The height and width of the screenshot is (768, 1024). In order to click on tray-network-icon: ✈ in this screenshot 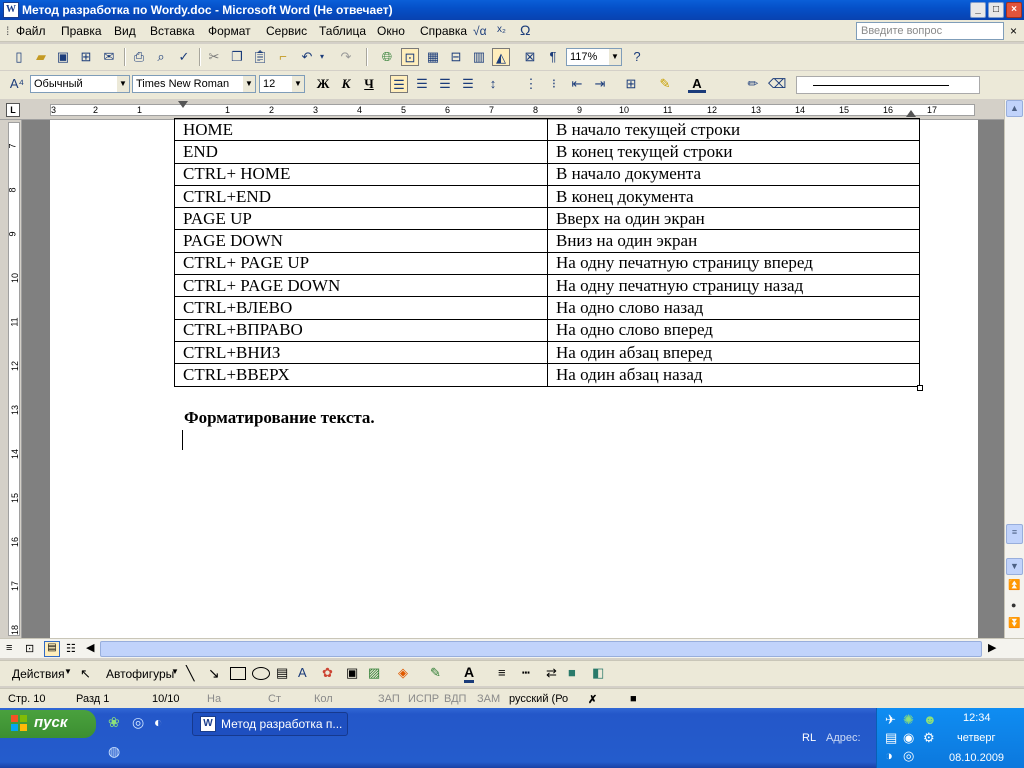, I will do `click(890, 720)`.